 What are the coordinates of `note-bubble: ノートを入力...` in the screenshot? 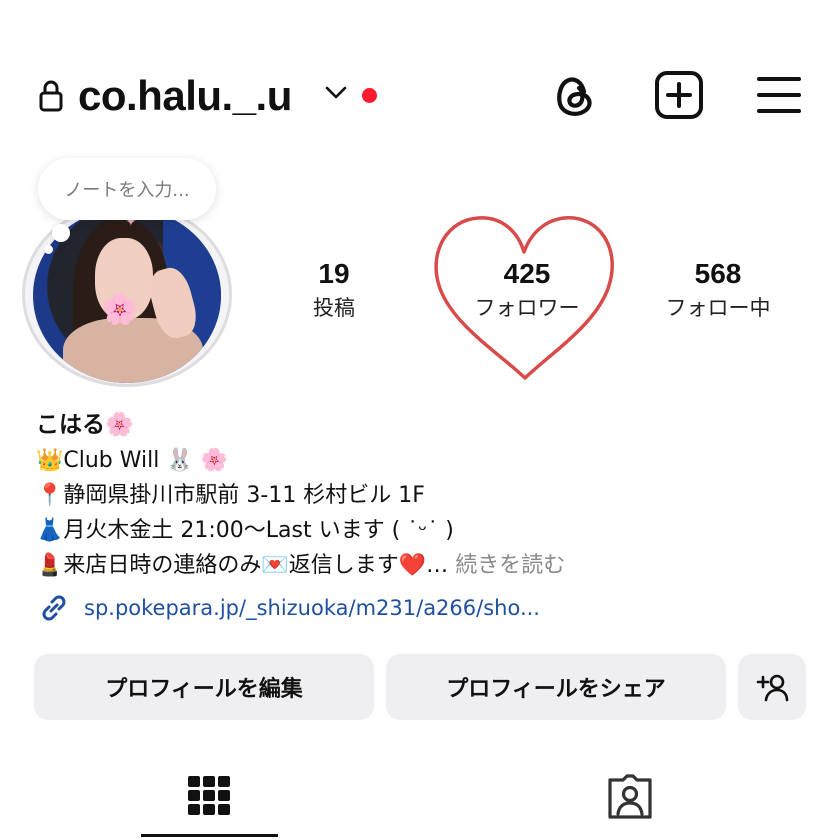 It's located at (127, 189).